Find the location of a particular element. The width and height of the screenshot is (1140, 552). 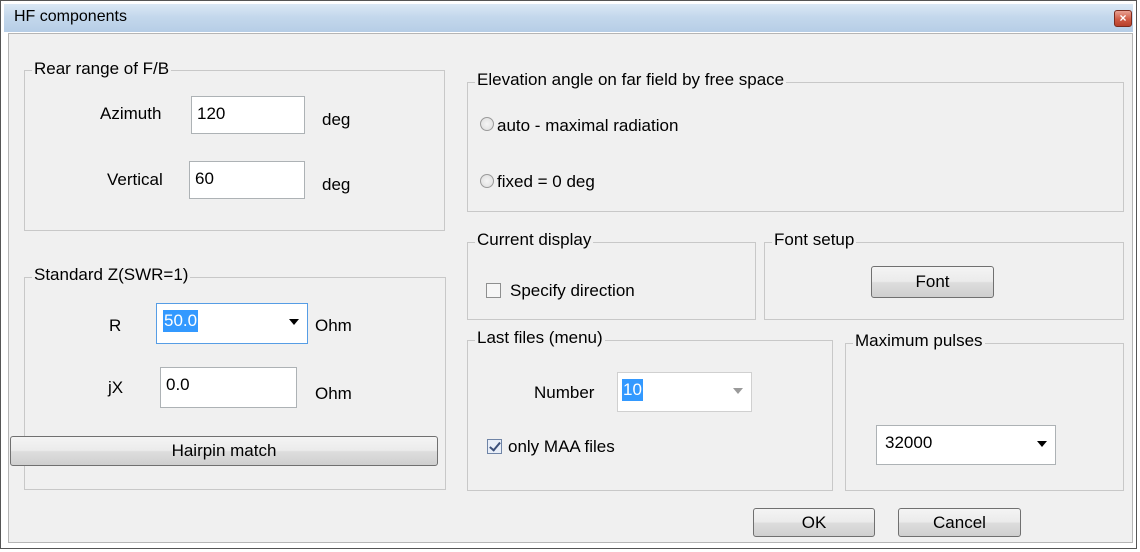

only-maa-label: only MAA files is located at coordinates (561, 447).